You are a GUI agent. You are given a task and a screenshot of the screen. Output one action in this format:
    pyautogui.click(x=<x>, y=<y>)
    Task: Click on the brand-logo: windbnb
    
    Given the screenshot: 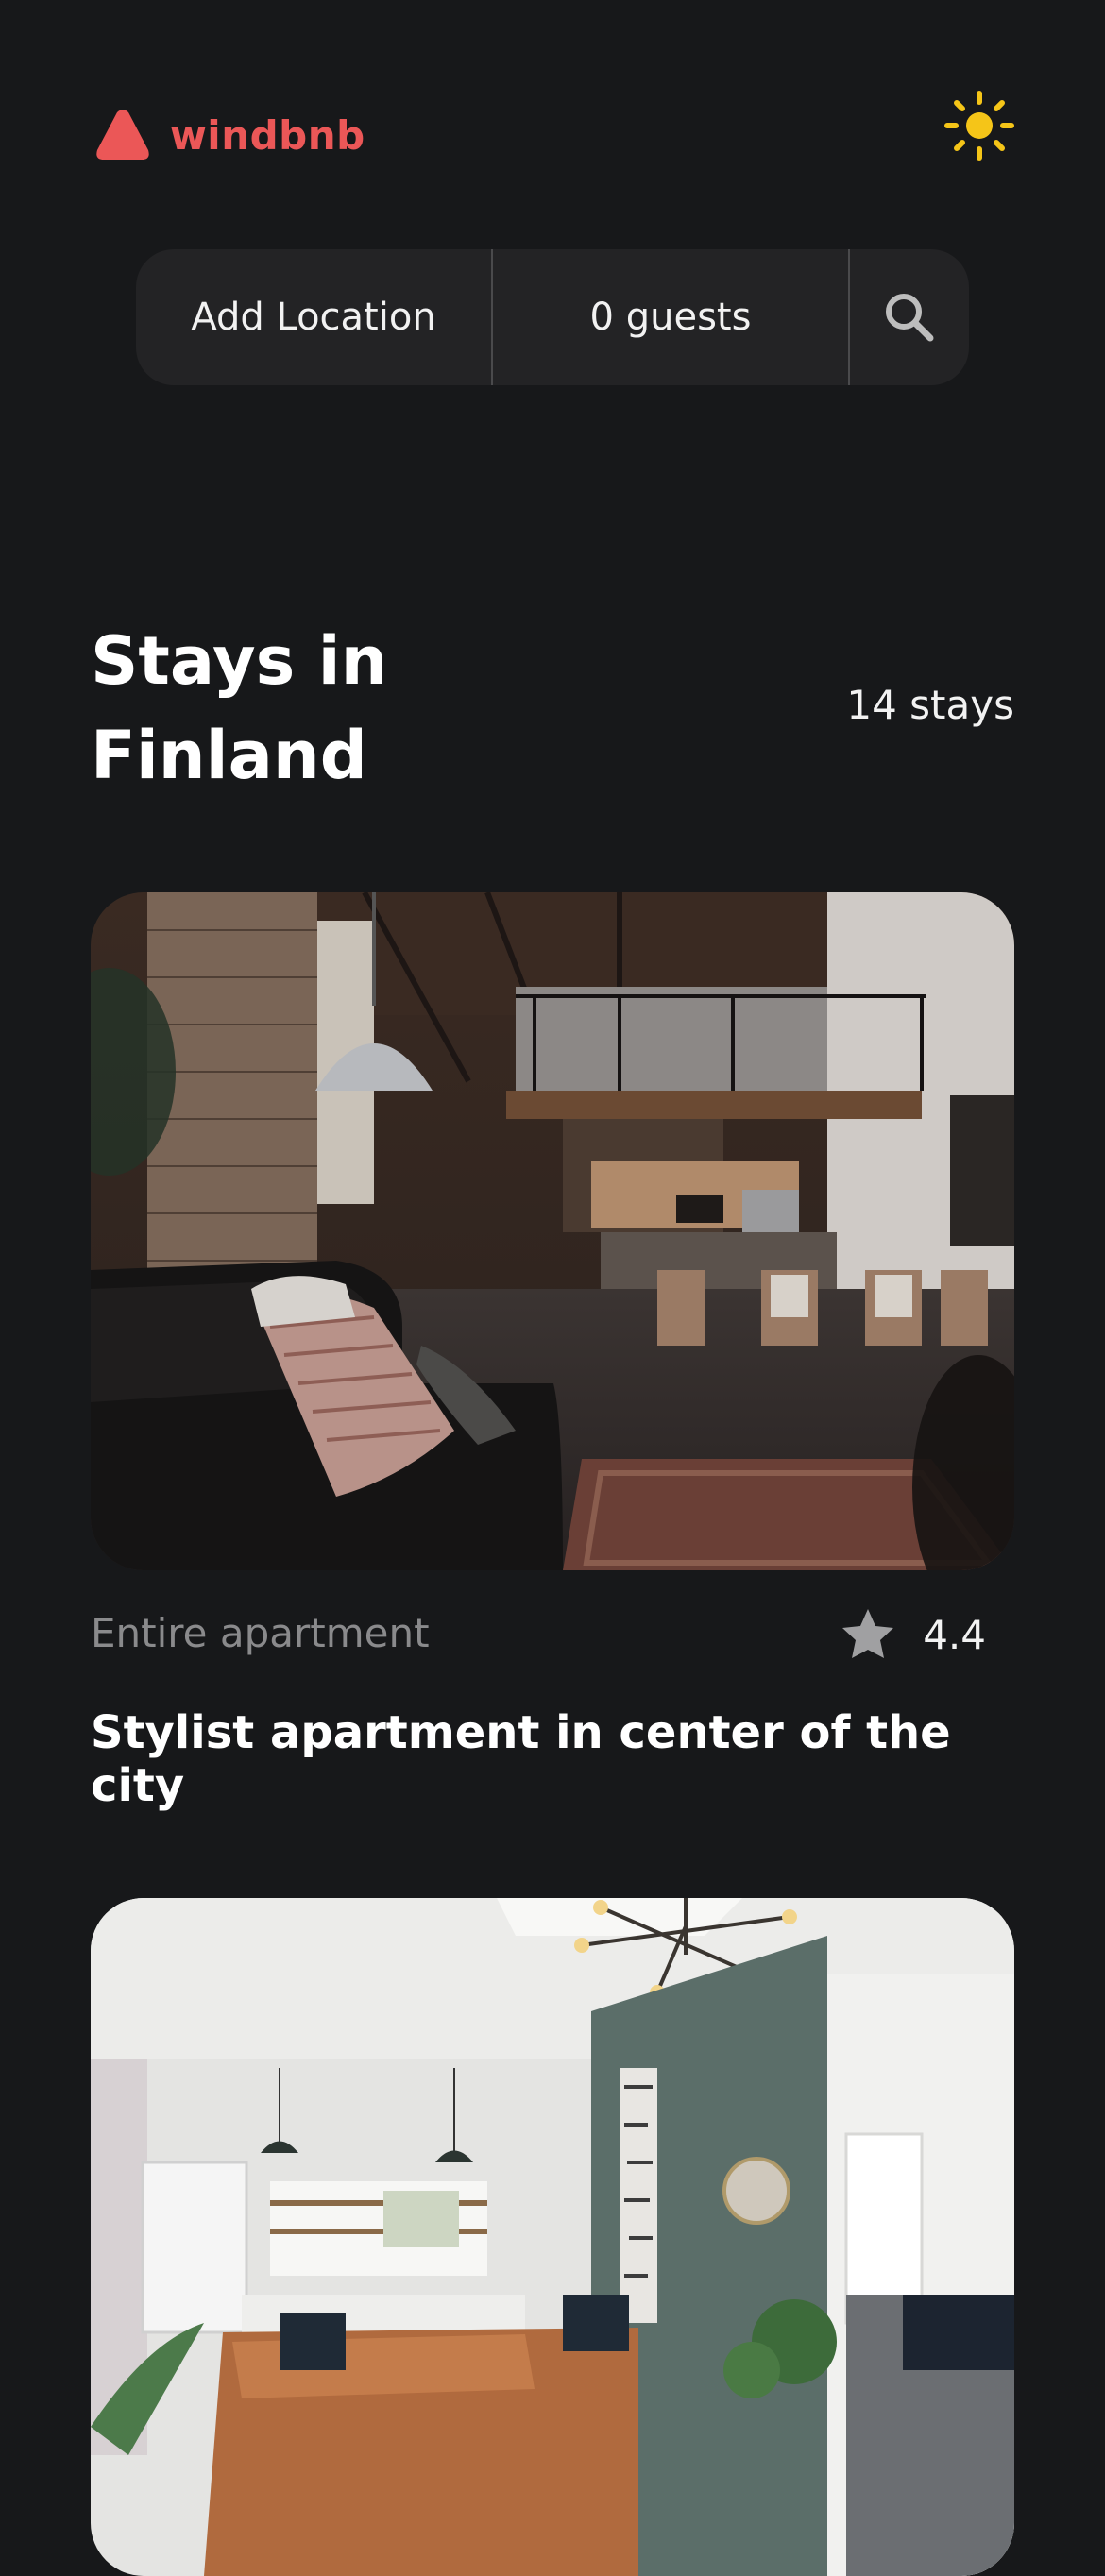 What is the action you would take?
    pyautogui.click(x=230, y=135)
    